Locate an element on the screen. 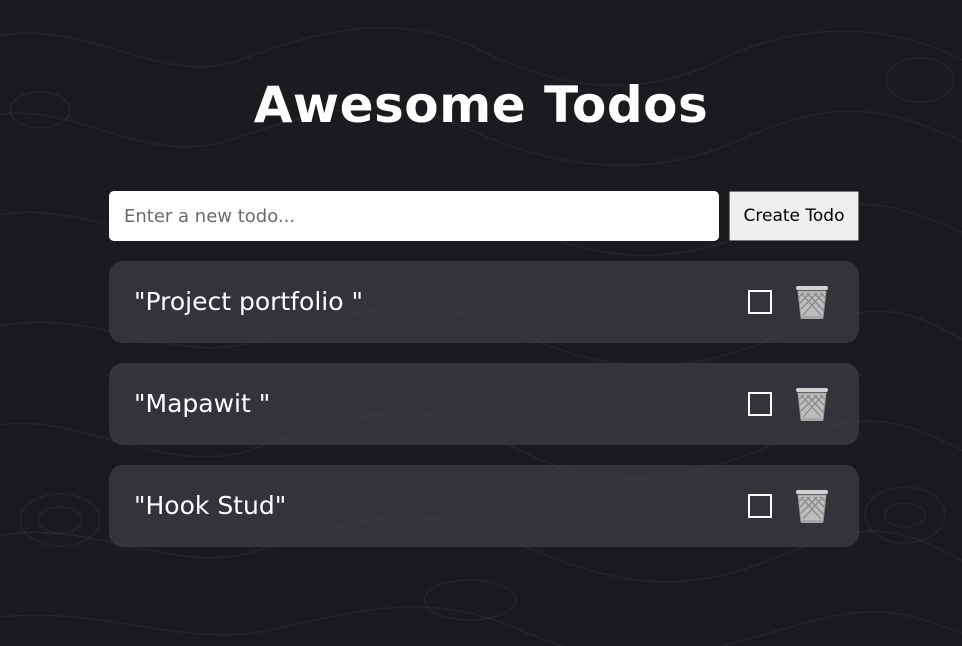 The height and width of the screenshot is (646, 962). new-todo-form: Create Todo is located at coordinates (484, 216).